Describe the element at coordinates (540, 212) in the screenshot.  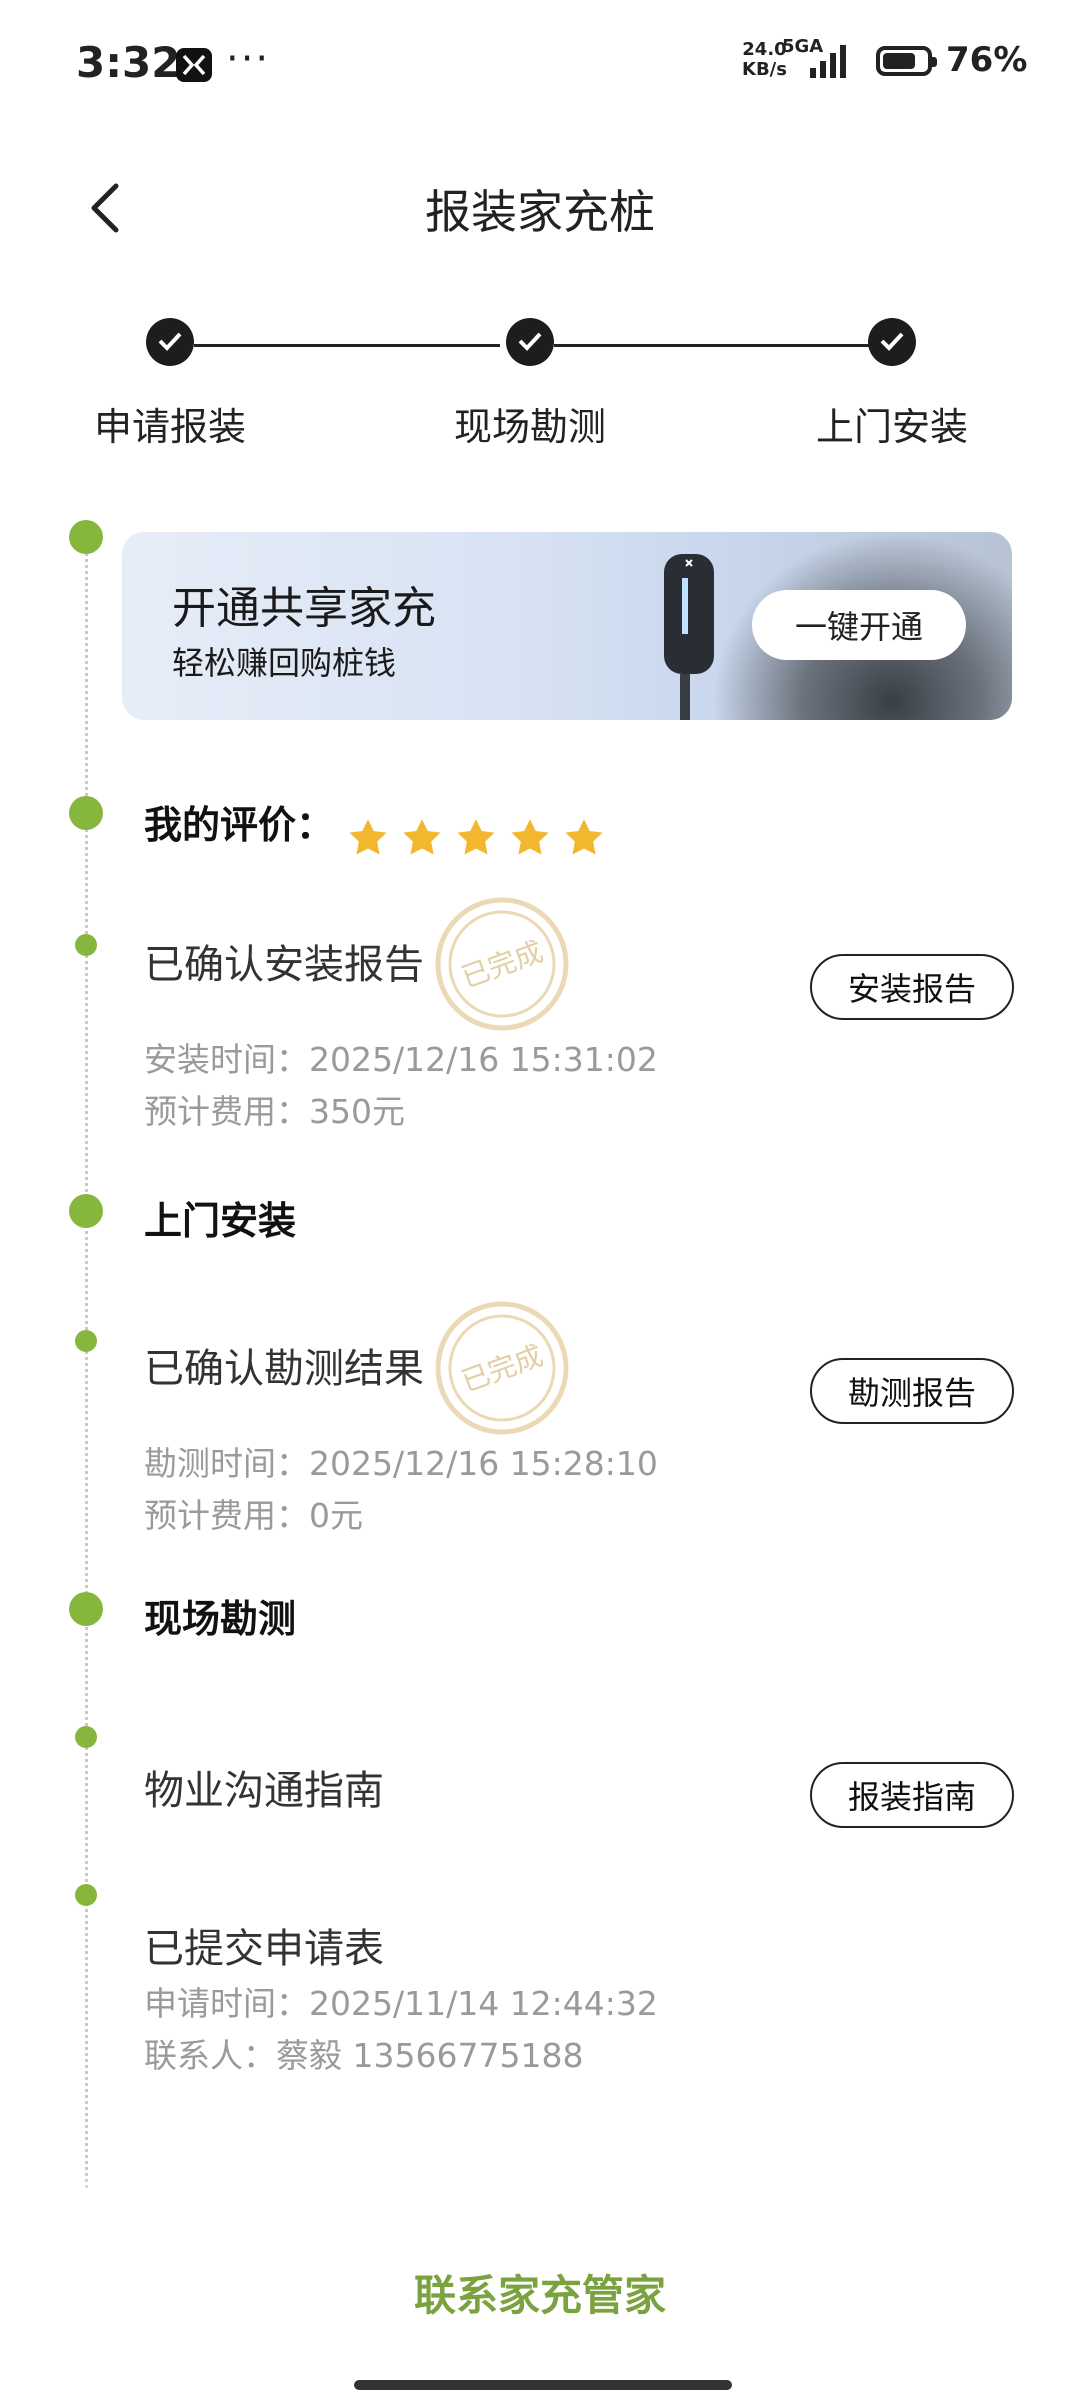
I see `page-title: 报装家充桩` at that location.